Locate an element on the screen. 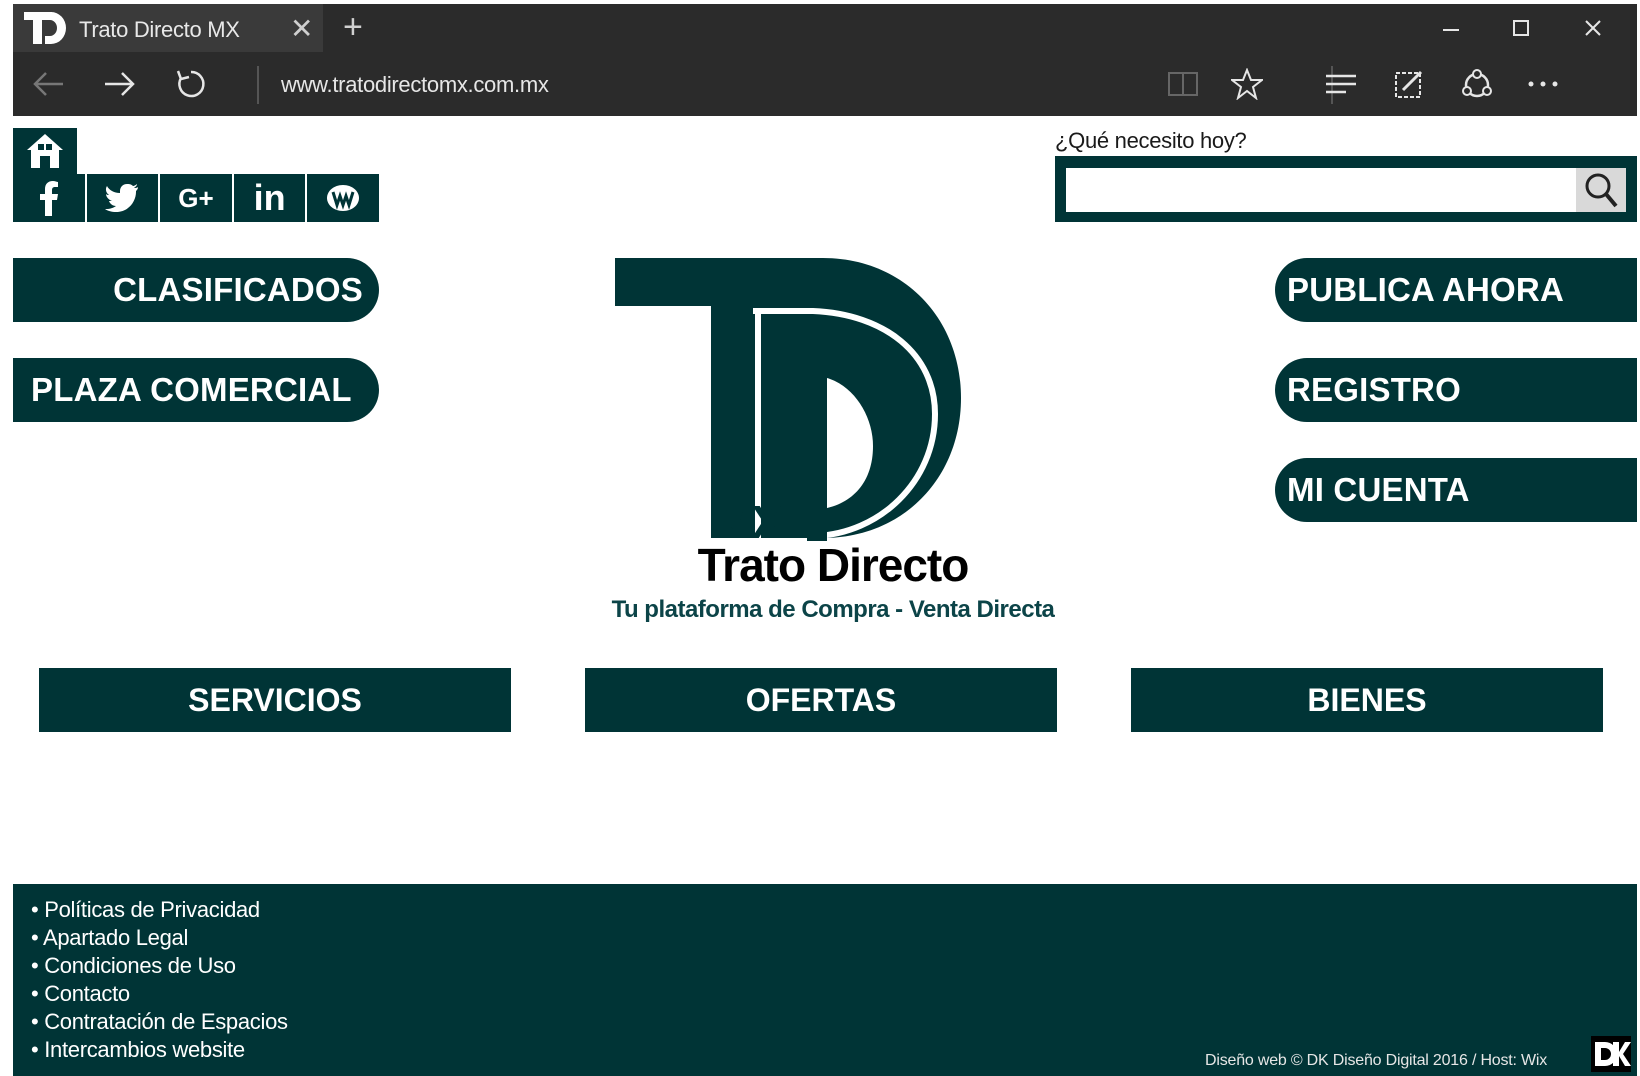 This screenshot has width=1640, height=1076. search-box is located at coordinates (1346, 189).